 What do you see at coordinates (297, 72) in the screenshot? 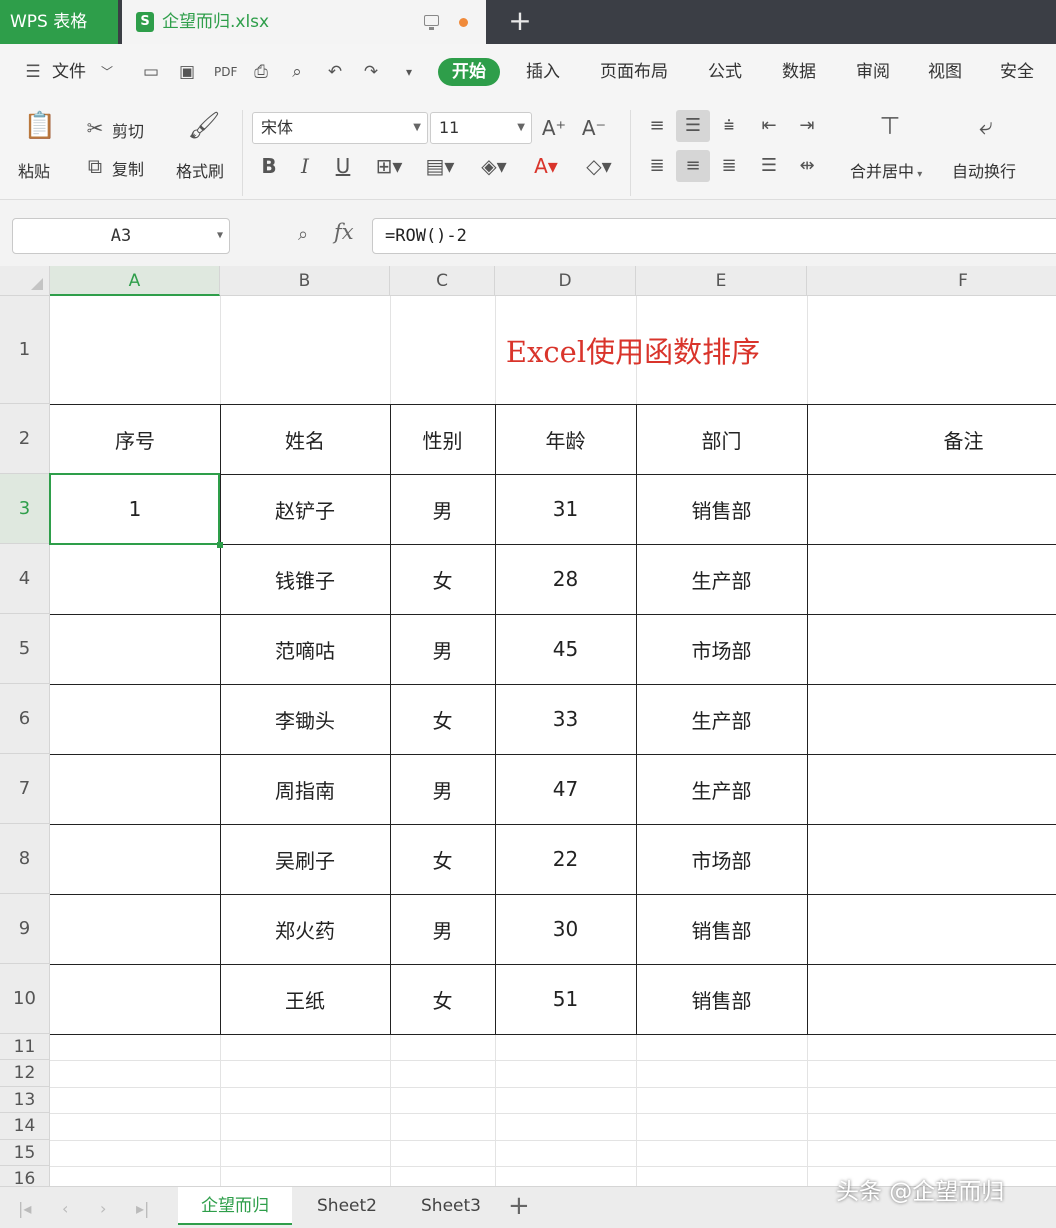
I see `print-preview-icon: ⌕` at bounding box center [297, 72].